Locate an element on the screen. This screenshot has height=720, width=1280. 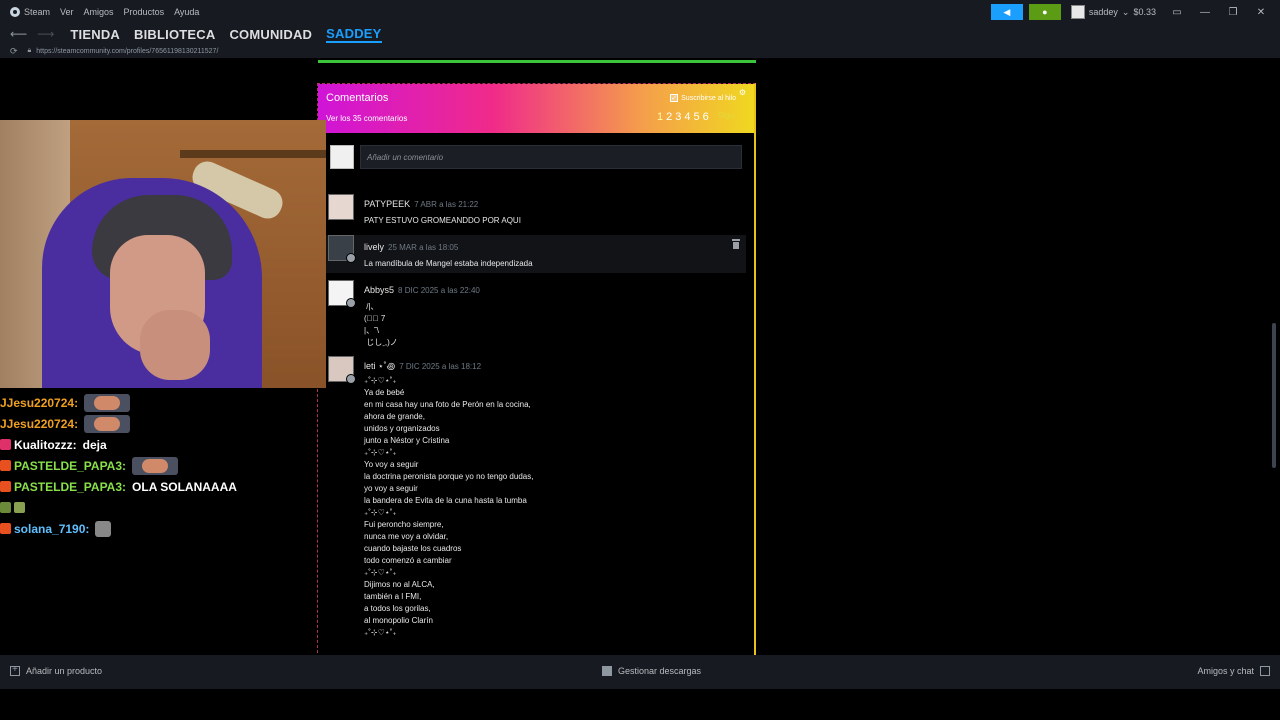
webcam-overlay is located at coordinates (163, 254).